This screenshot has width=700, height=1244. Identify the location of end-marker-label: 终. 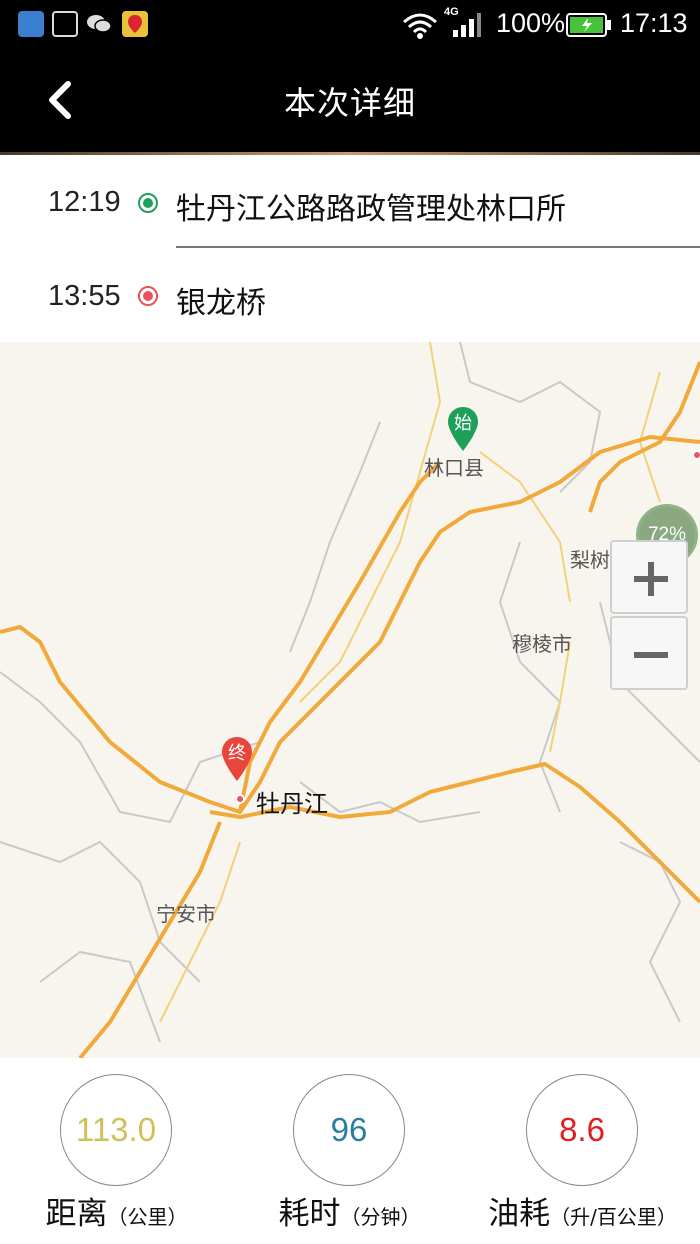
(237, 753).